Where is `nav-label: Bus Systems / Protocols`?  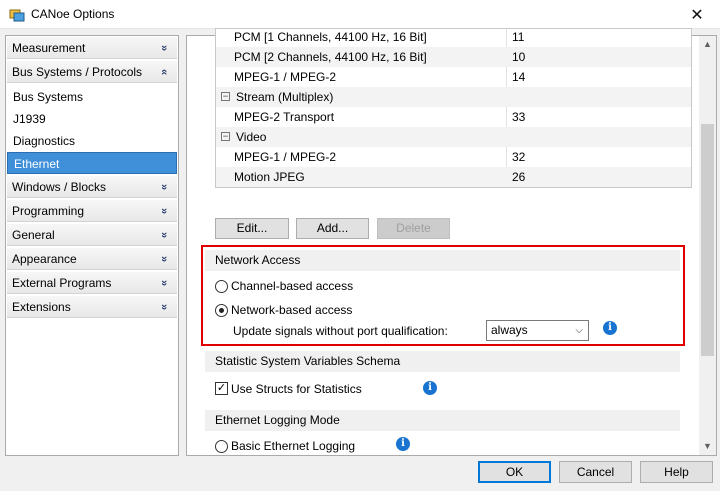
nav-label: Bus Systems / Protocols is located at coordinates (77, 72).